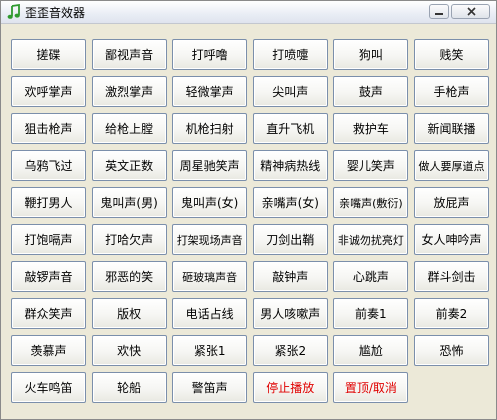 This screenshot has height=420, width=497. I want to click on sound-button-kiss-perfunctory: 亲嘴声(敷衍), so click(371, 202).